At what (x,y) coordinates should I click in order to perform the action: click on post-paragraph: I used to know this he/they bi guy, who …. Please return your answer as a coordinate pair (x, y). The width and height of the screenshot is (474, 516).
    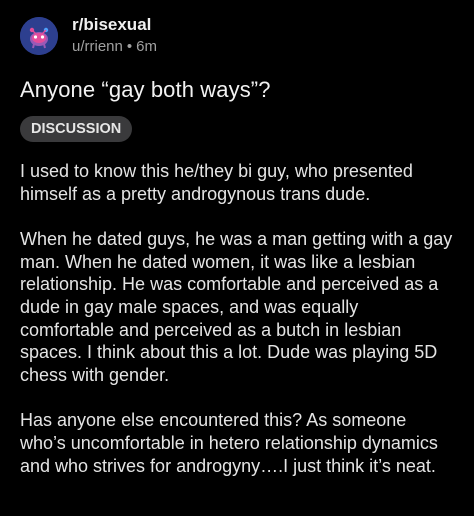
    Looking at the image, I should click on (216, 182).